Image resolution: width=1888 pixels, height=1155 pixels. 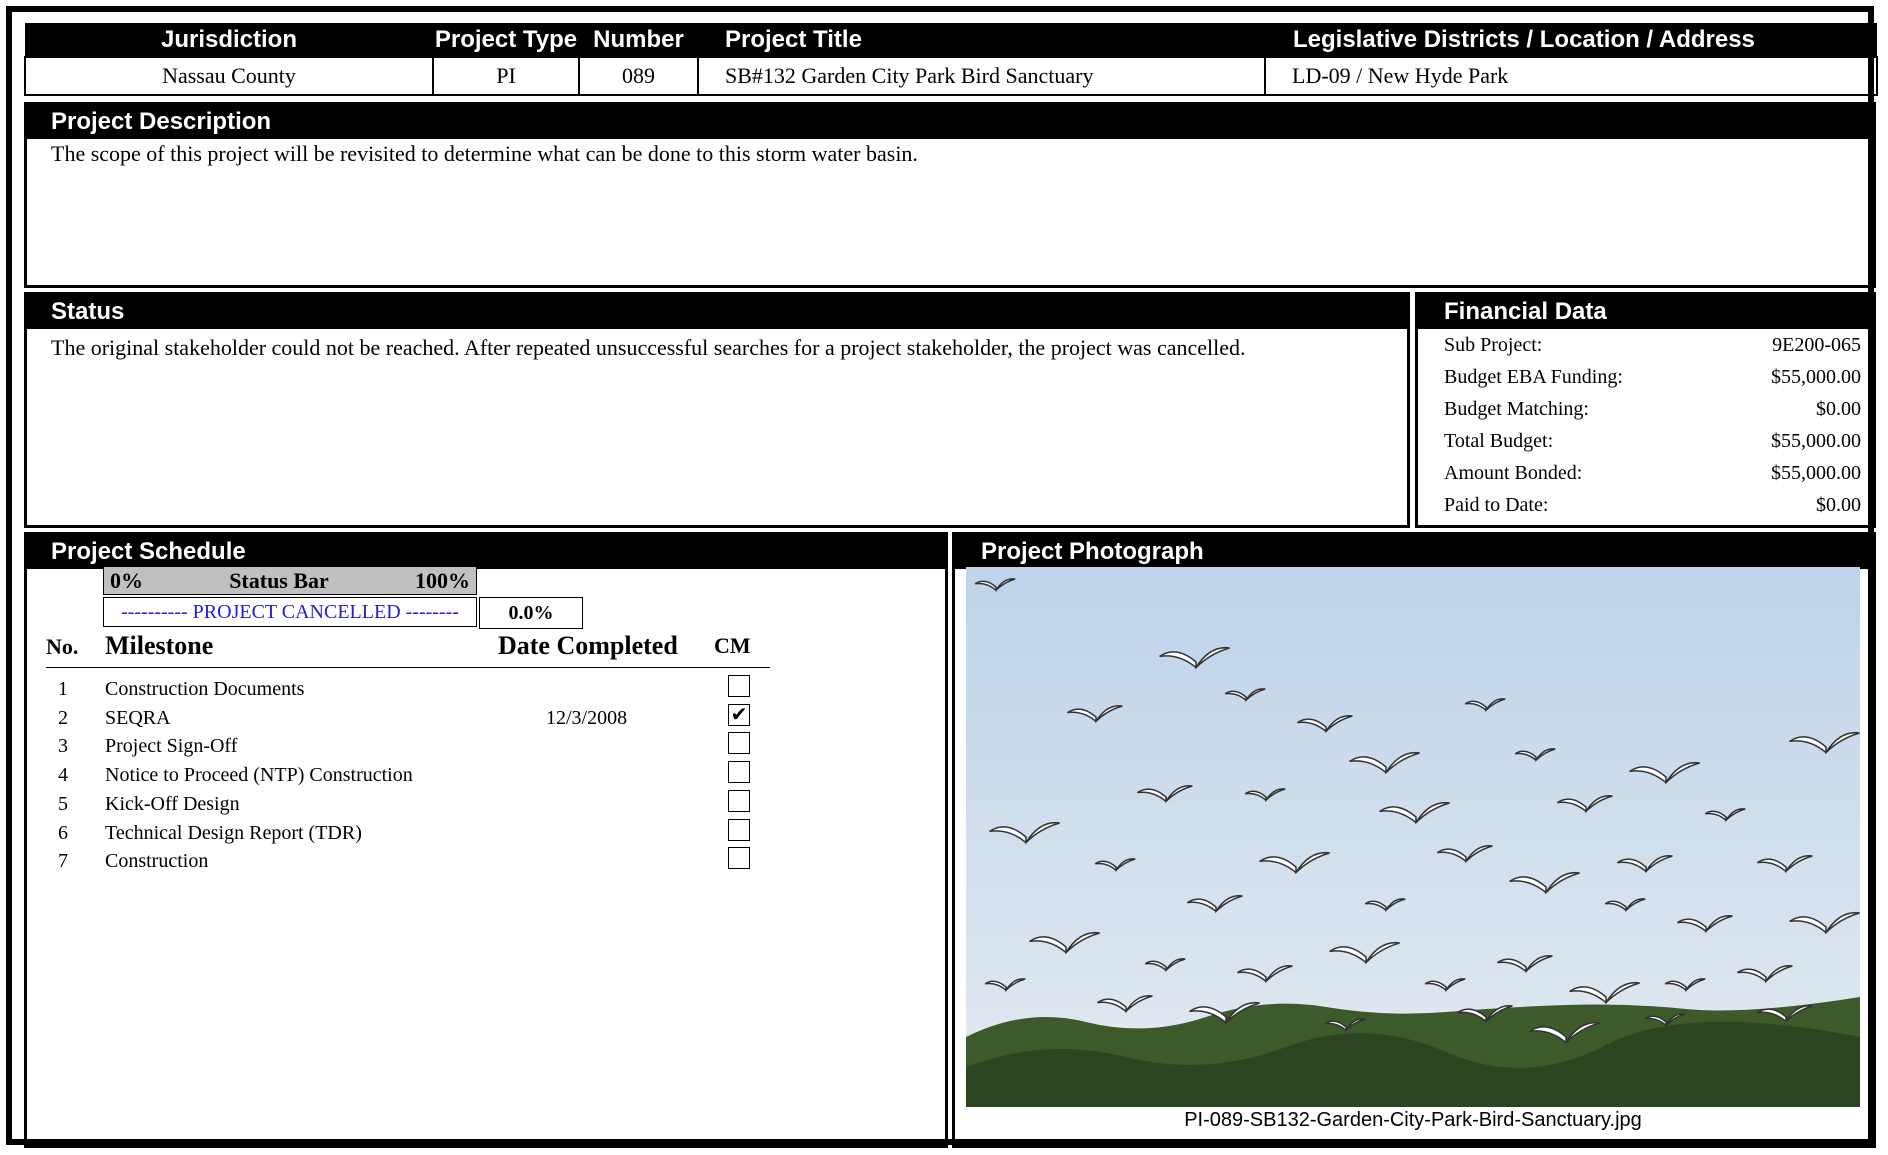 I want to click on project-description-heading: Project Description, so click(x=950, y=122).